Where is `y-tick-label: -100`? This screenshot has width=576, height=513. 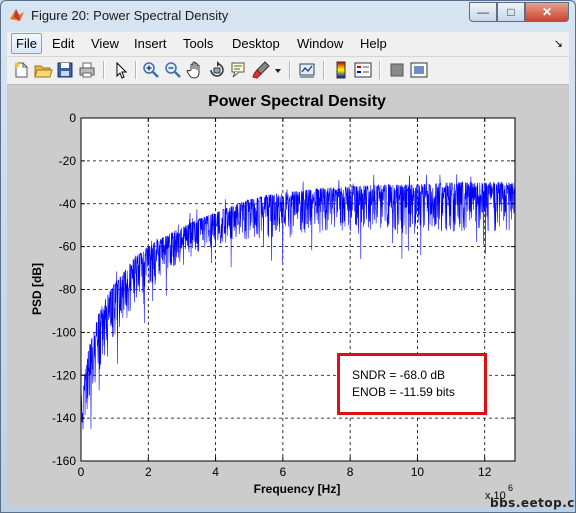
y-tick-label: -100 is located at coordinates (64, 332).